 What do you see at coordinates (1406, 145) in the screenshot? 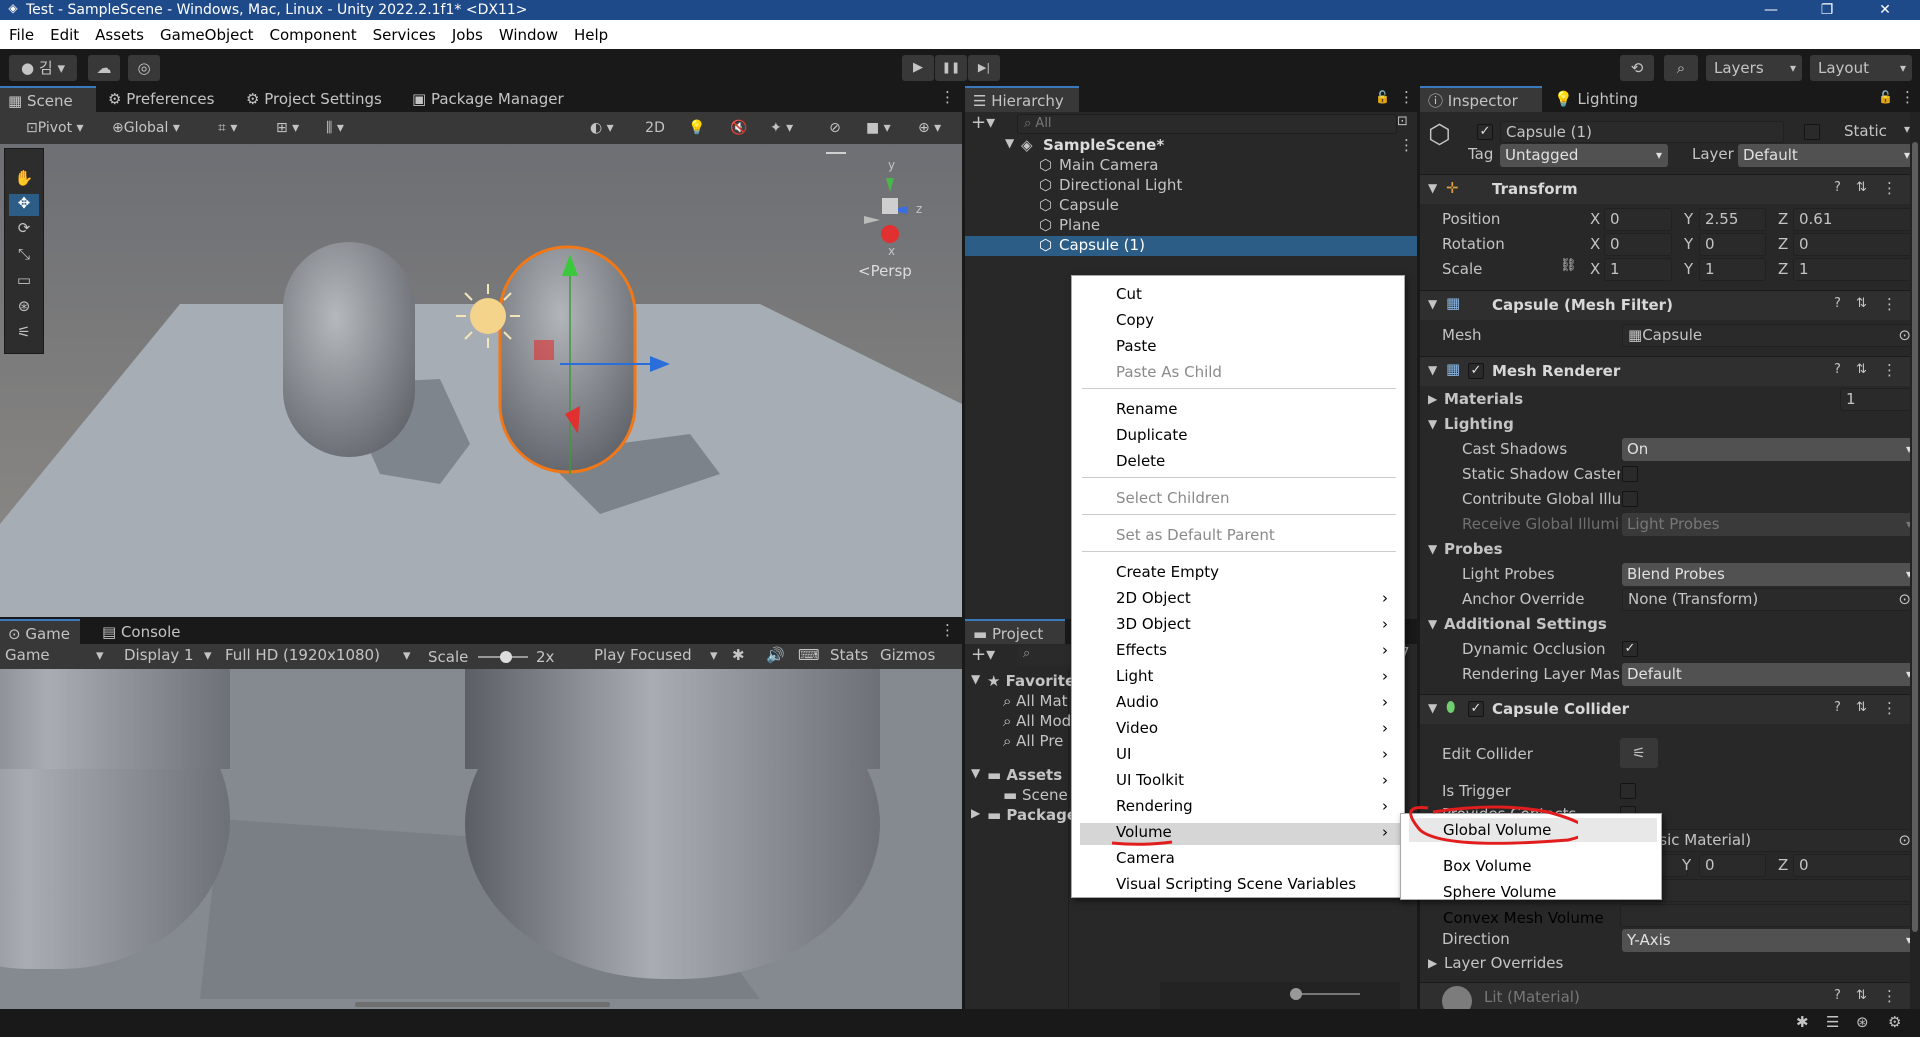
I see `scene-menu-icon: ⋮` at bounding box center [1406, 145].